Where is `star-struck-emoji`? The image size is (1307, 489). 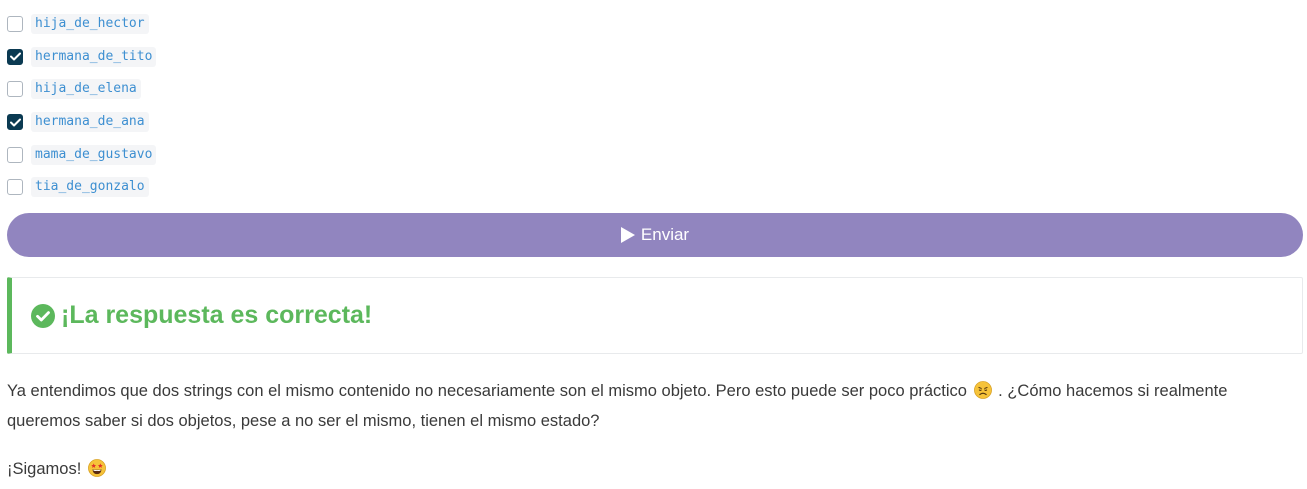
star-struck-emoji is located at coordinates (96, 468).